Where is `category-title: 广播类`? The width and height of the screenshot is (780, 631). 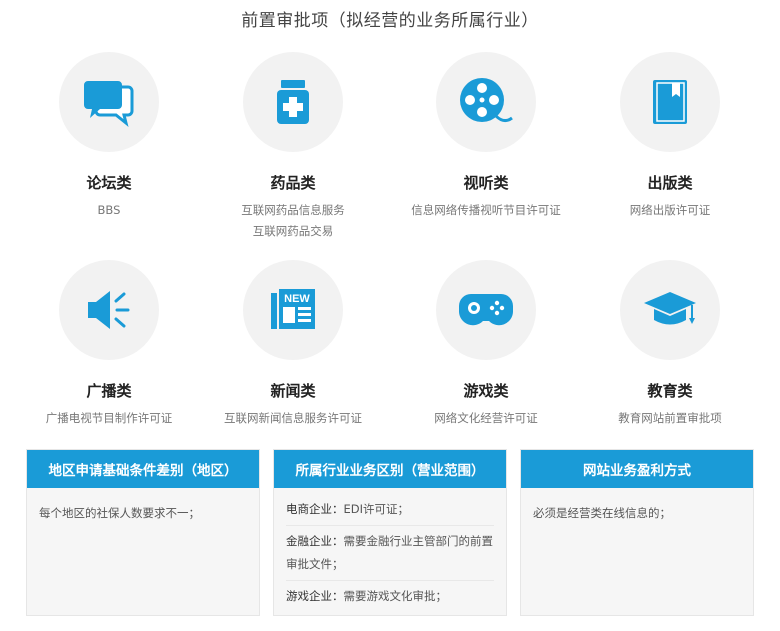
category-title: 广播类 is located at coordinates (109, 391).